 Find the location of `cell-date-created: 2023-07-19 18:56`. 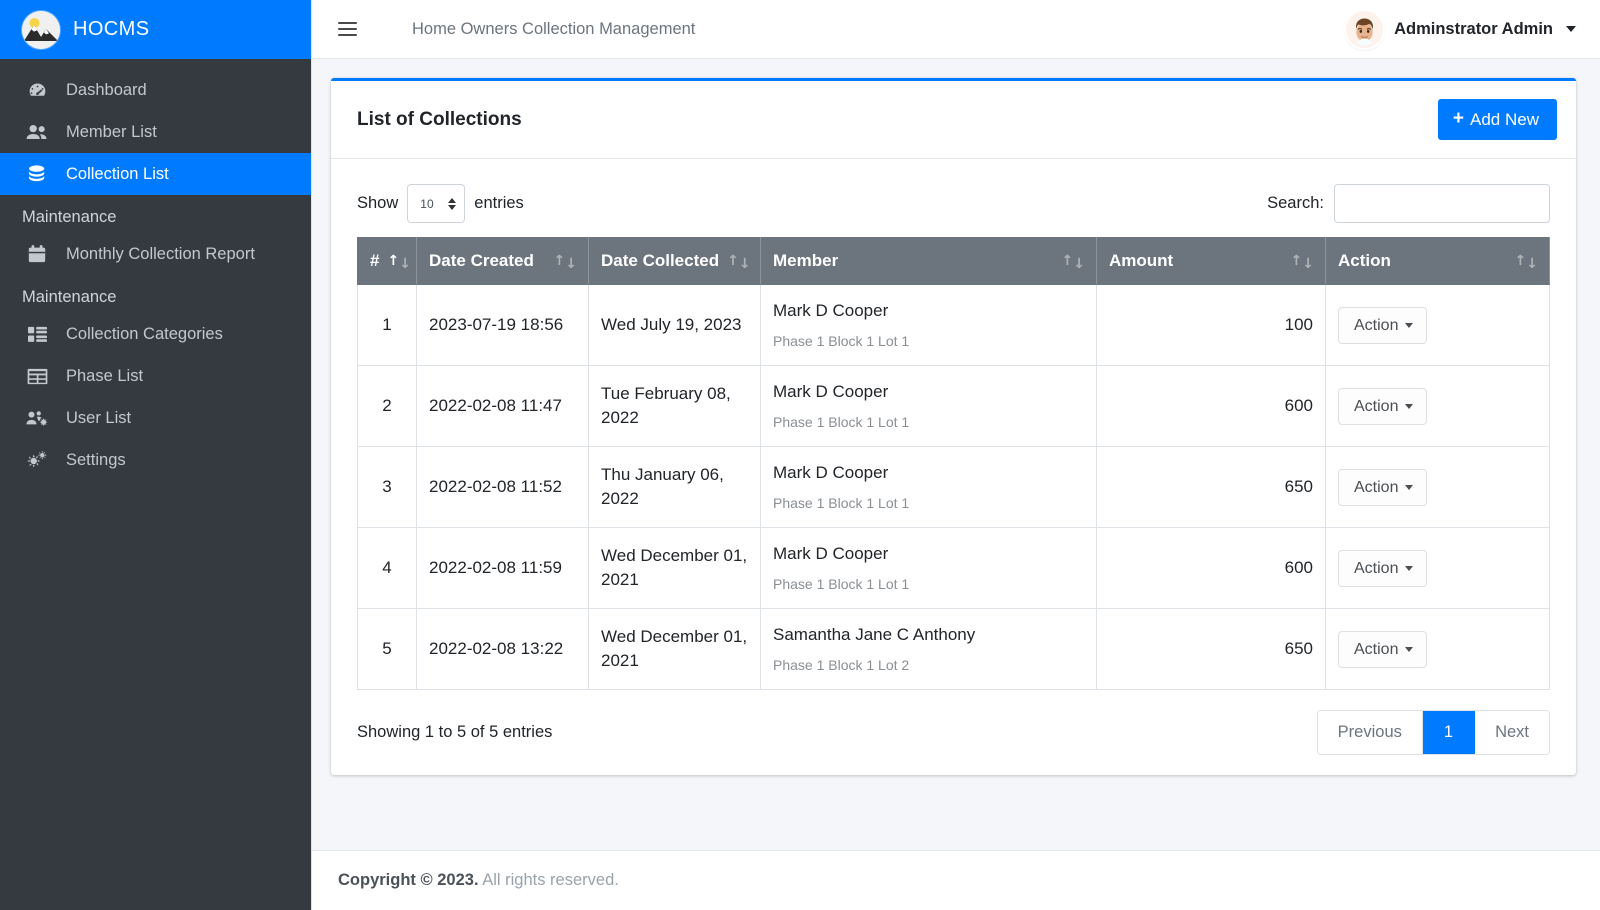

cell-date-created: 2023-07-19 18:56 is located at coordinates (502, 325).